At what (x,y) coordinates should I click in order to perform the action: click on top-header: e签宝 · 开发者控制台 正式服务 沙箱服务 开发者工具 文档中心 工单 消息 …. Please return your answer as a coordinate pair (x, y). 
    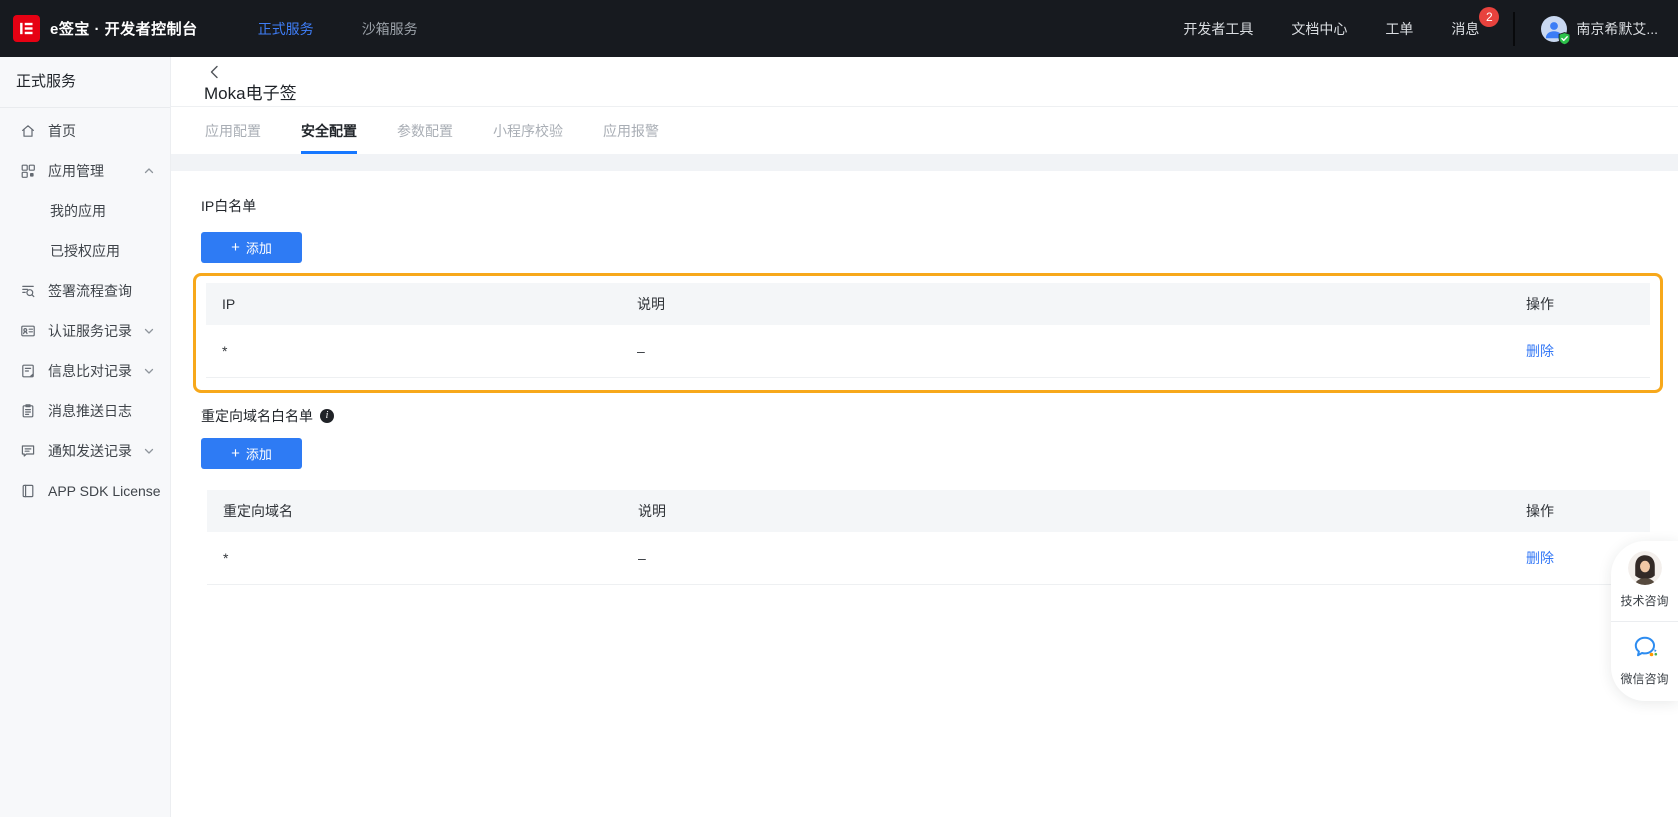
    Looking at the image, I should click on (839, 28).